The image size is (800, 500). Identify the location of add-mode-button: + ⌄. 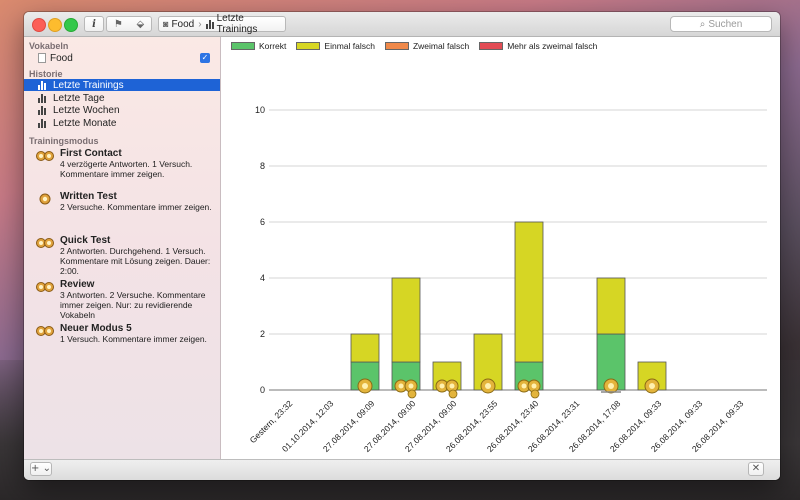
(41, 469).